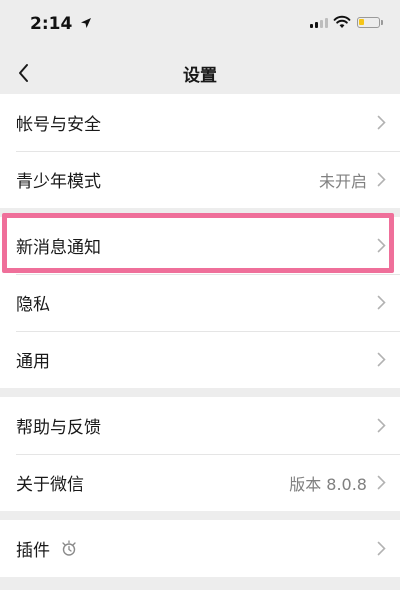 The image size is (400, 590). I want to click on settings-item-label: 隐私, so click(33, 305).